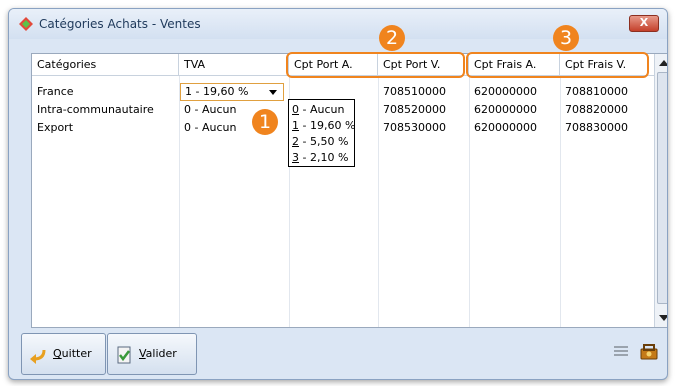 This screenshot has height=386, width=676. What do you see at coordinates (323, 142) in the screenshot?
I see `dropdown-option: 2 - 5,50 %` at bounding box center [323, 142].